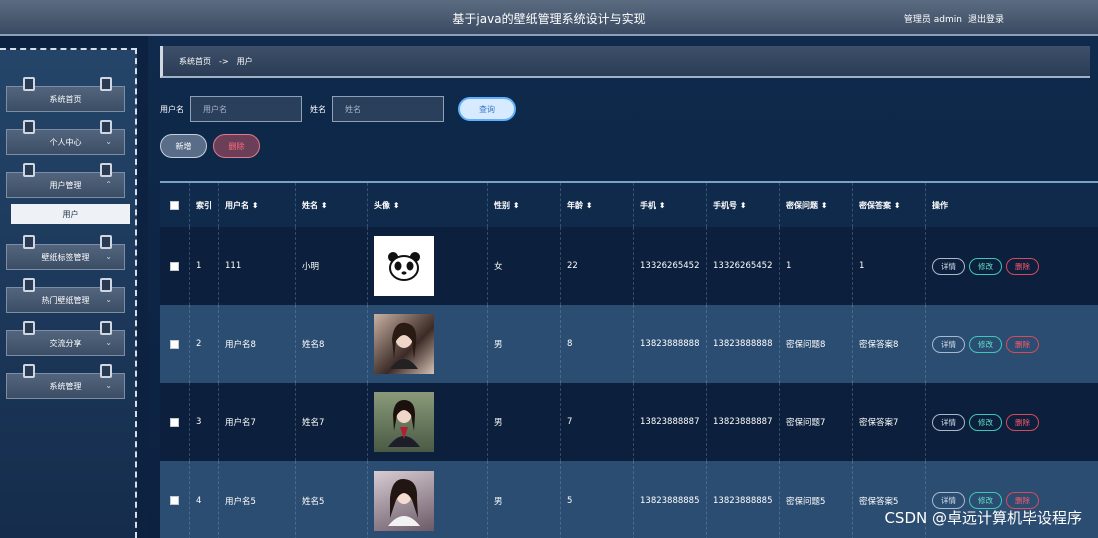 This screenshot has height=538, width=1098. I want to click on select-all-checkbox, so click(174, 205).